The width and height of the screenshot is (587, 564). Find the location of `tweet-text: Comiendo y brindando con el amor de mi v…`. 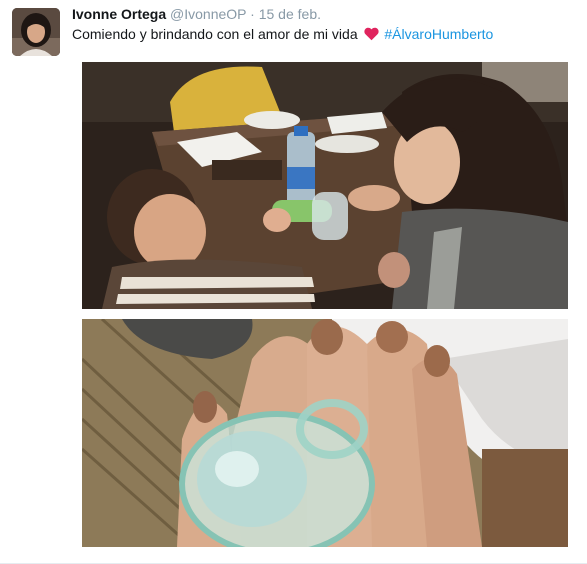

tweet-text: Comiendo y brindando con el amor de mi v… is located at coordinates (282, 35).